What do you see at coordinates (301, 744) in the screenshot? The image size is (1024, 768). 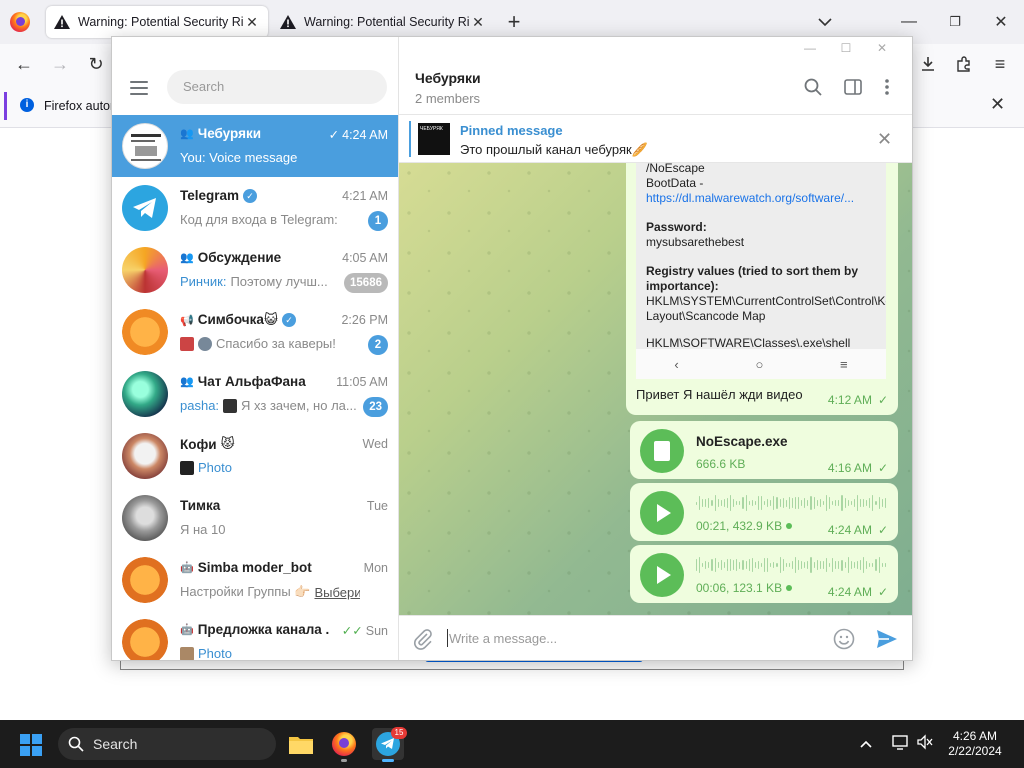 I see `file-explorer-icon` at bounding box center [301, 744].